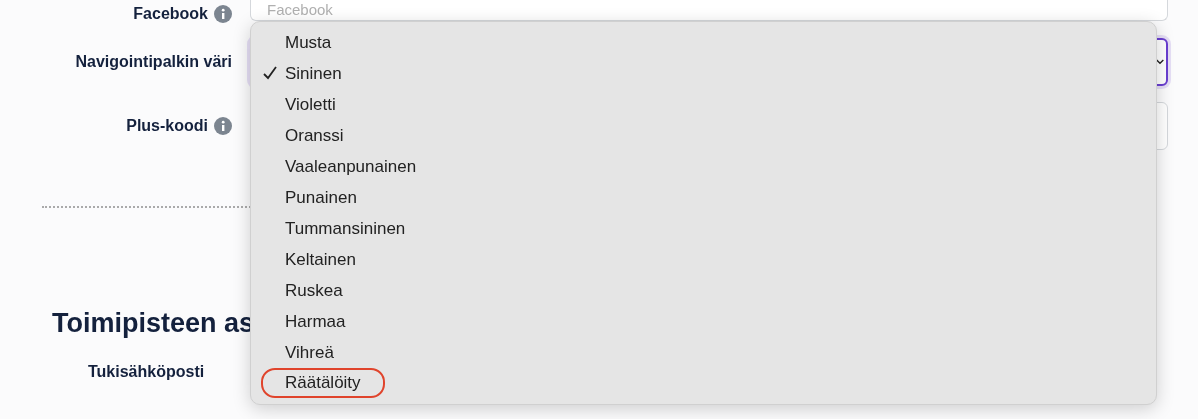 The width and height of the screenshot is (1198, 419). I want to click on field-label: Plus-koodi, so click(167, 126).